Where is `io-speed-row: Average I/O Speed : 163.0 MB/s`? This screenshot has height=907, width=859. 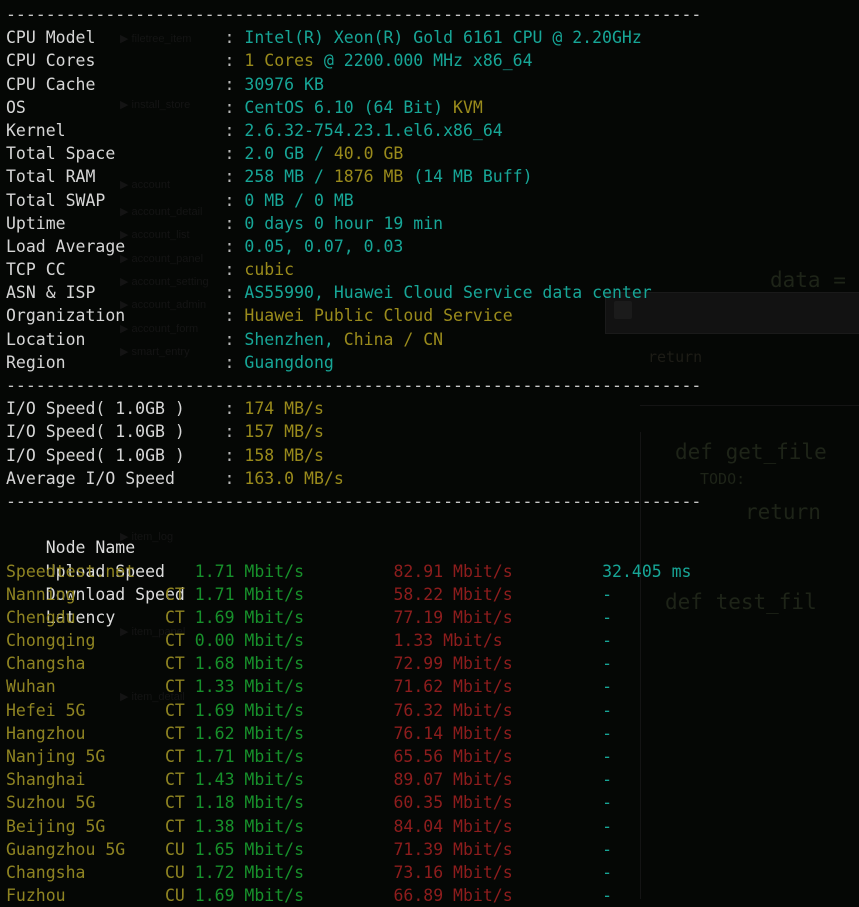
io-speed-row: Average I/O Speed : 163.0 MB/s is located at coordinates (432, 478).